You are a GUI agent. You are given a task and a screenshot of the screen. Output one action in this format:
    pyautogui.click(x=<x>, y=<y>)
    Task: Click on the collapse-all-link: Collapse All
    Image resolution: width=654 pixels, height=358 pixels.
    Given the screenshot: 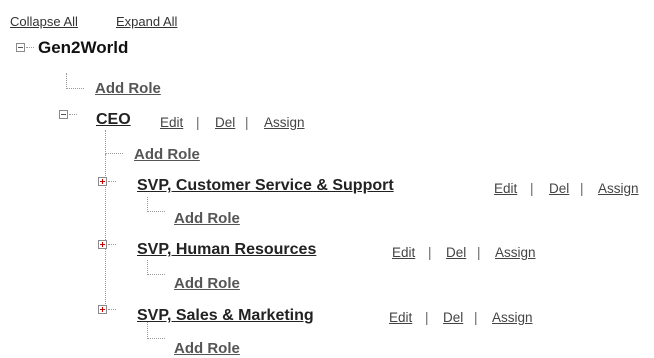 What is the action you would take?
    pyautogui.click(x=44, y=21)
    